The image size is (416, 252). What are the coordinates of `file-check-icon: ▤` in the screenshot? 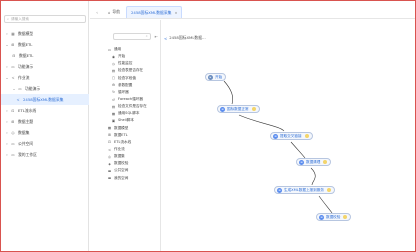 It's located at (113, 106).